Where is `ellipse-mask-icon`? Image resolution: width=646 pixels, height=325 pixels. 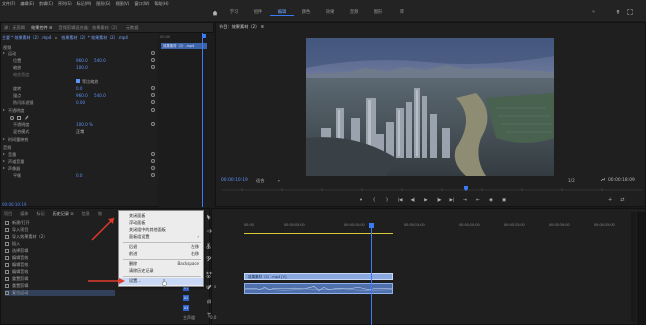
ellipse-mask-icon is located at coordinates (12, 117).